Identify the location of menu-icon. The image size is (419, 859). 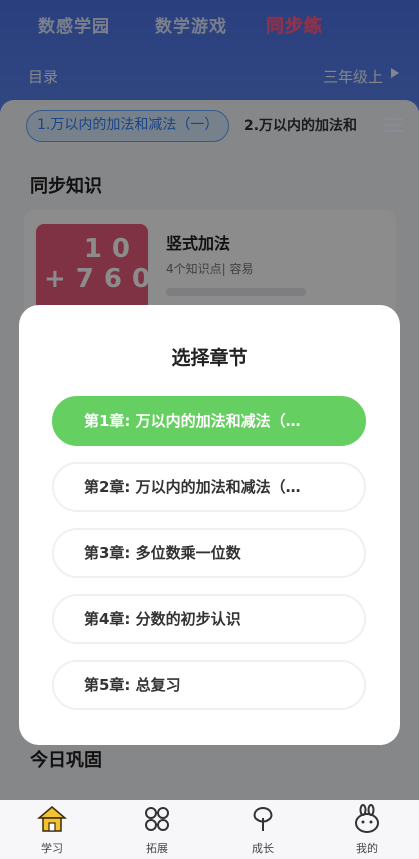
(394, 125).